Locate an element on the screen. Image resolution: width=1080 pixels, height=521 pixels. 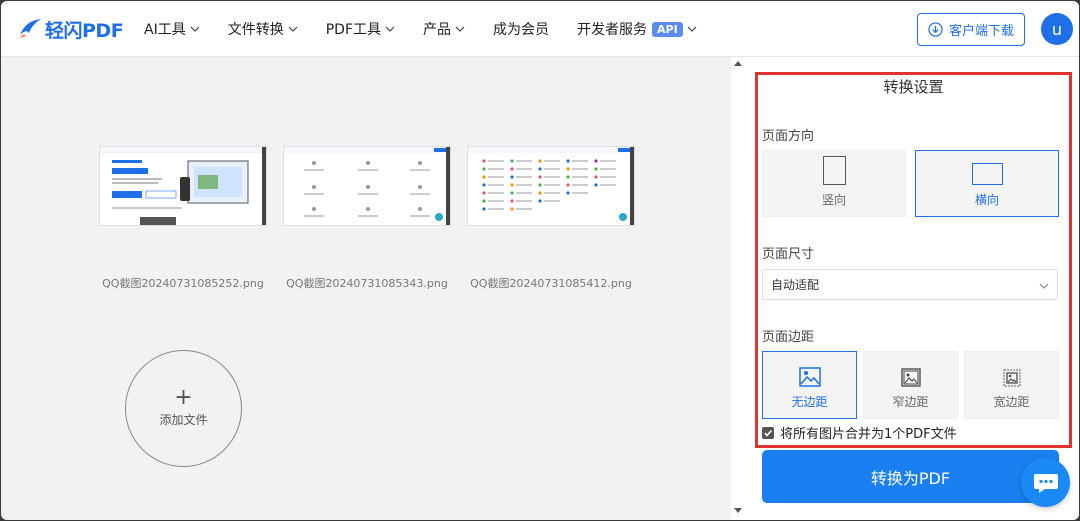
download-label: 客户端下载 is located at coordinates (981, 31).